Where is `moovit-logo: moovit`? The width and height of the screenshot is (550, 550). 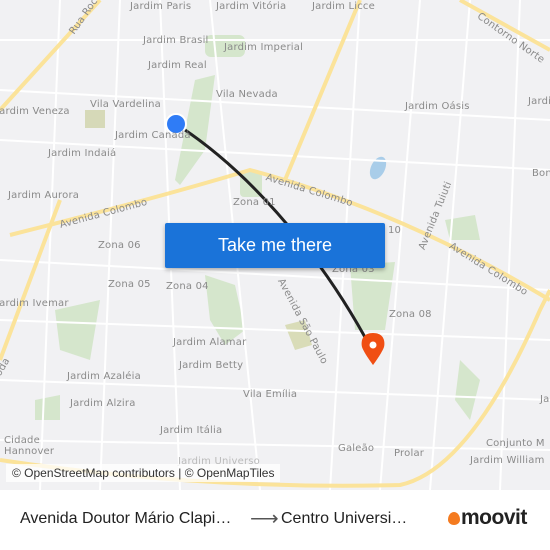
moovit-logo: moovit is located at coordinates (487, 518).